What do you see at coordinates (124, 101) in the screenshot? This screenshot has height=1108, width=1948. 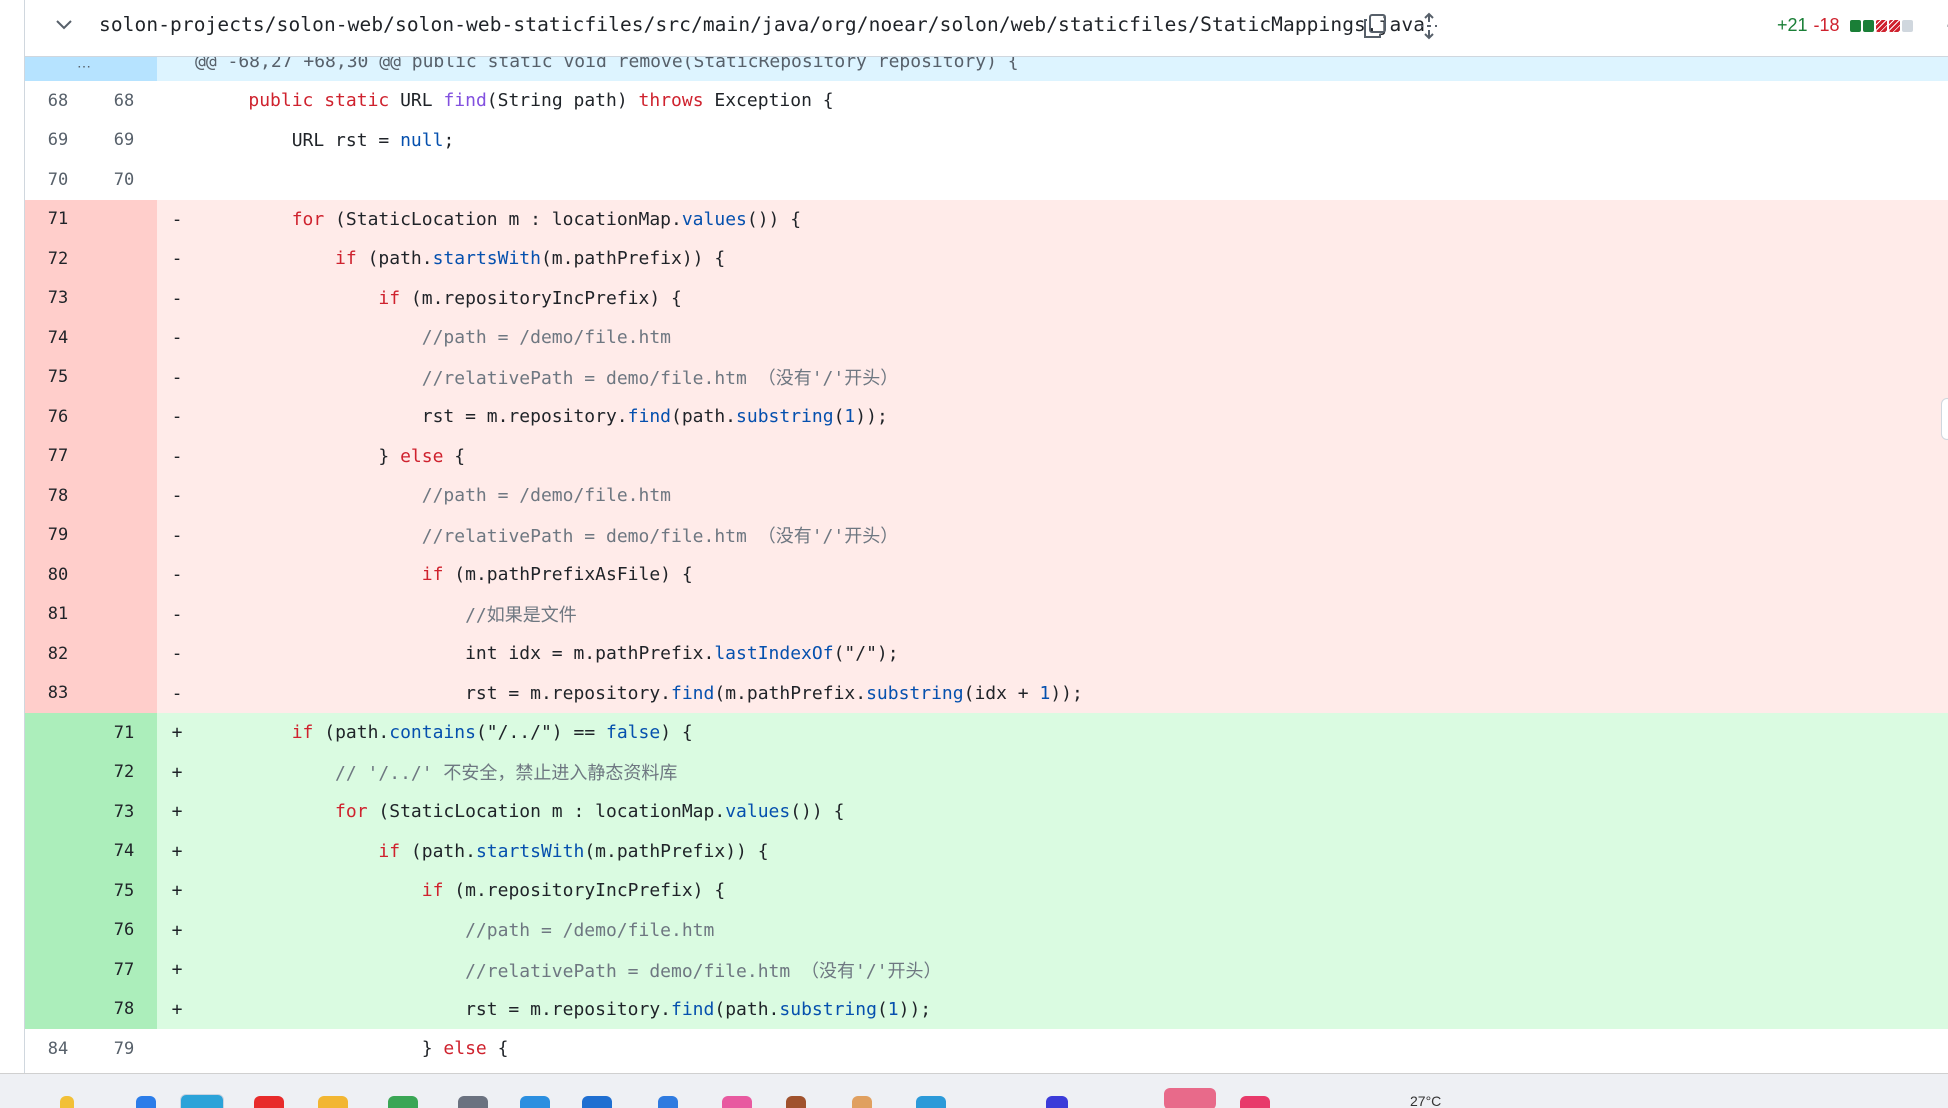 I see `new-line-number: 68` at bounding box center [124, 101].